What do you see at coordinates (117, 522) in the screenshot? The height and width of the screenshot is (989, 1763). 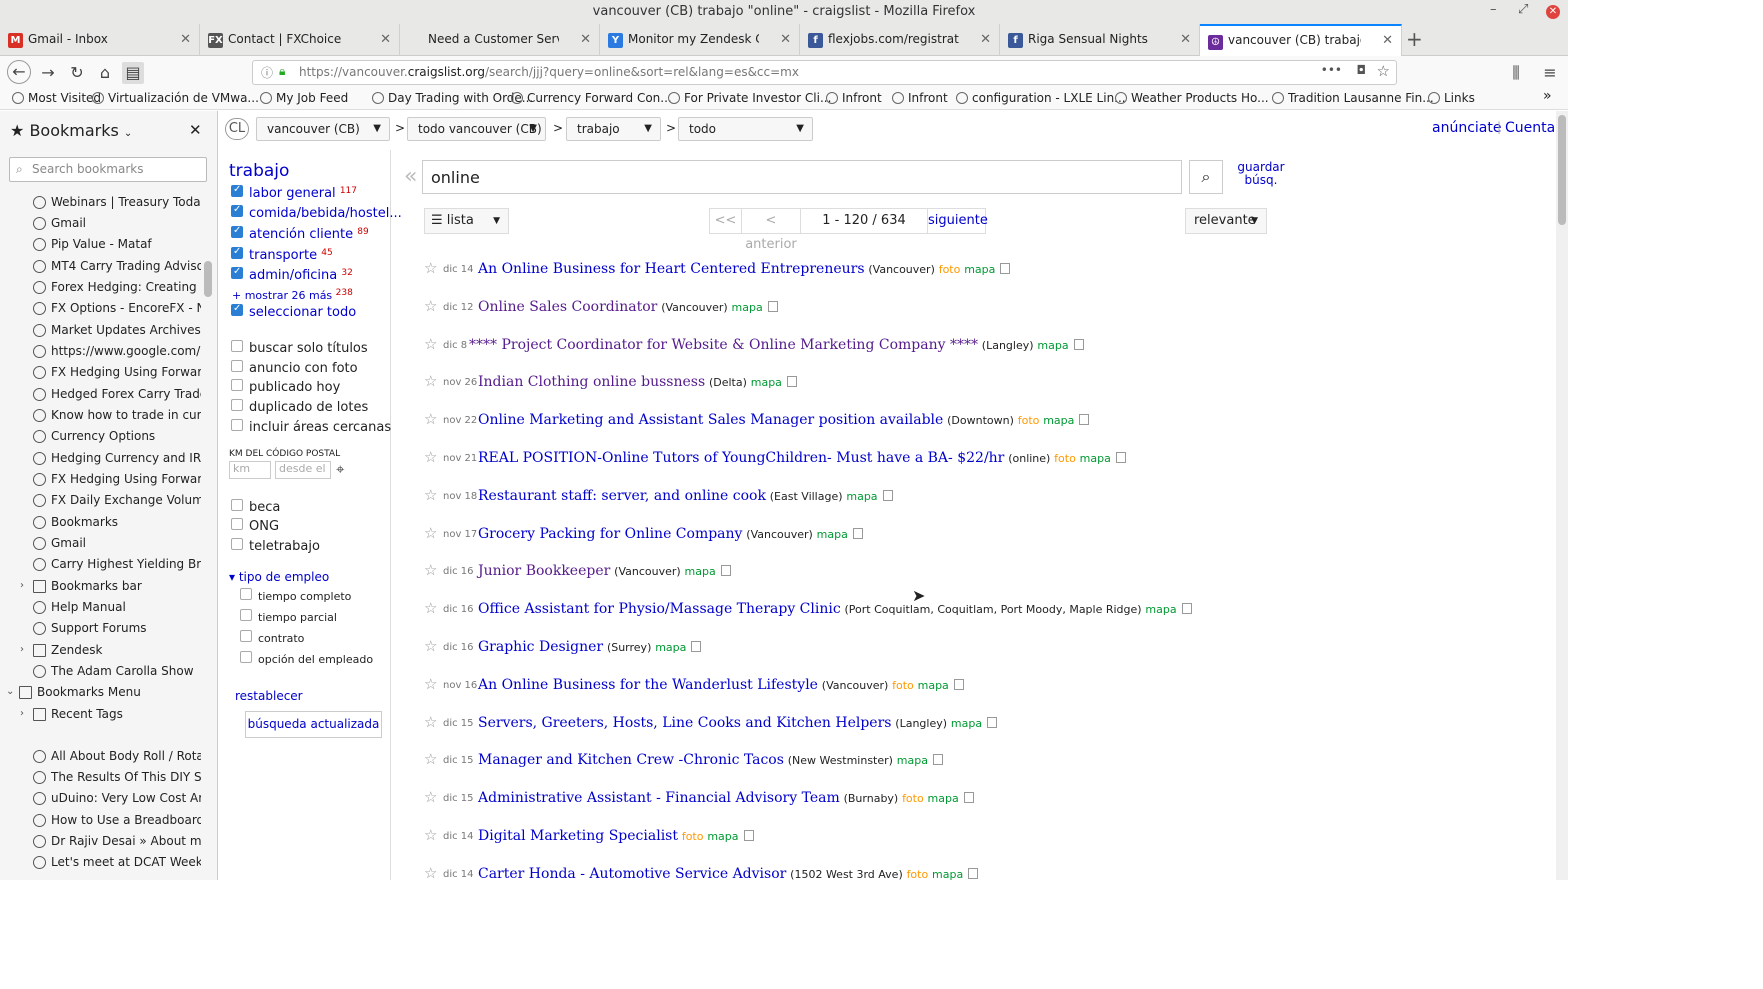 I see `bookmark-item: Bookmarks` at bounding box center [117, 522].